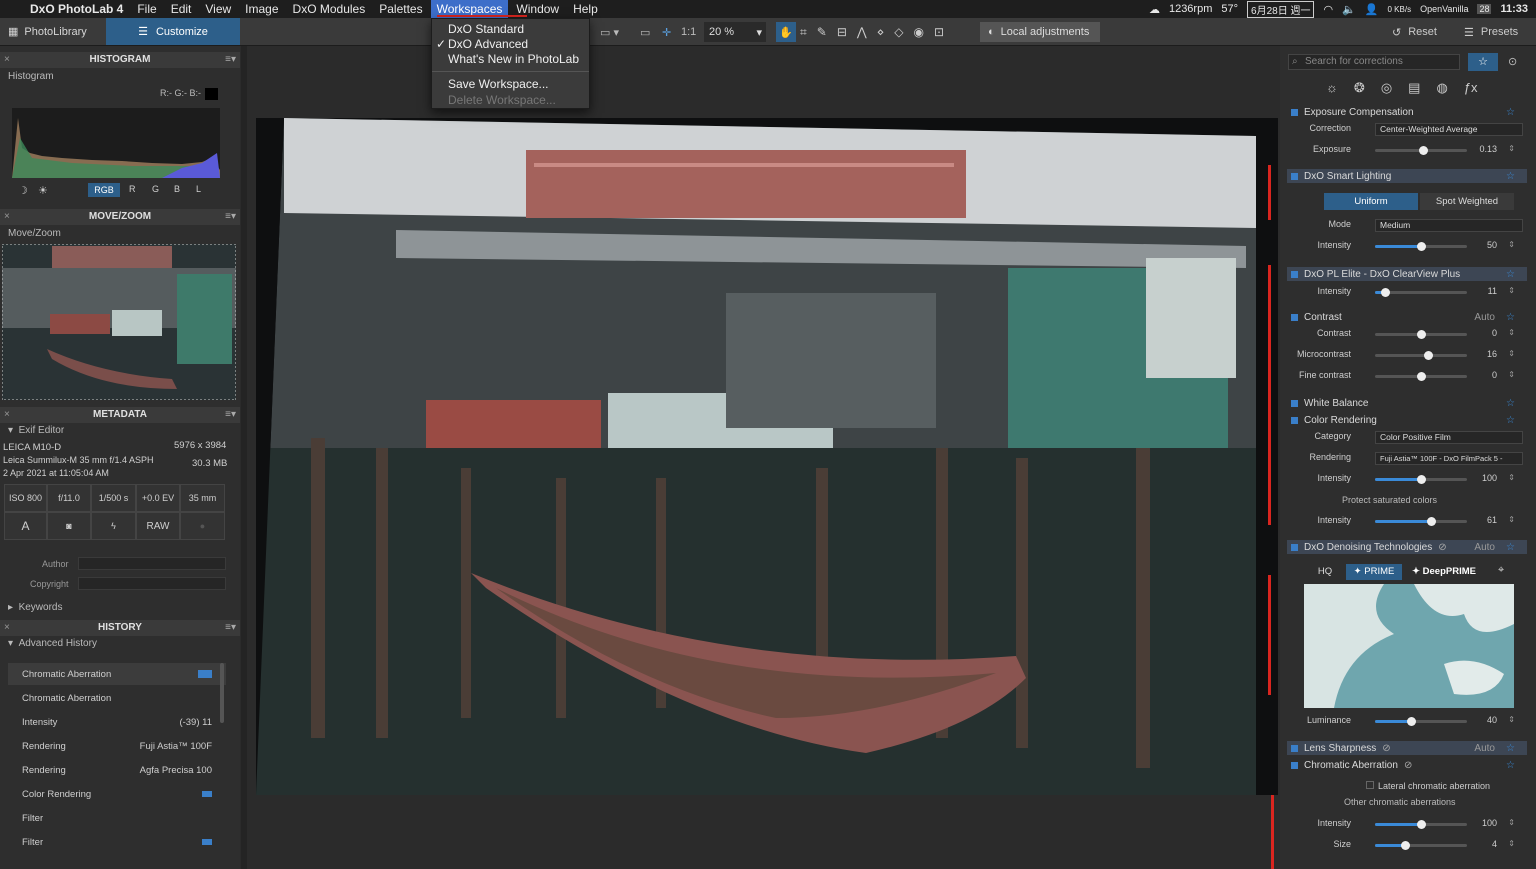  What do you see at coordinates (1467, 201) in the screenshot?
I see `spot-weighted-button: Spot Weighted` at bounding box center [1467, 201].